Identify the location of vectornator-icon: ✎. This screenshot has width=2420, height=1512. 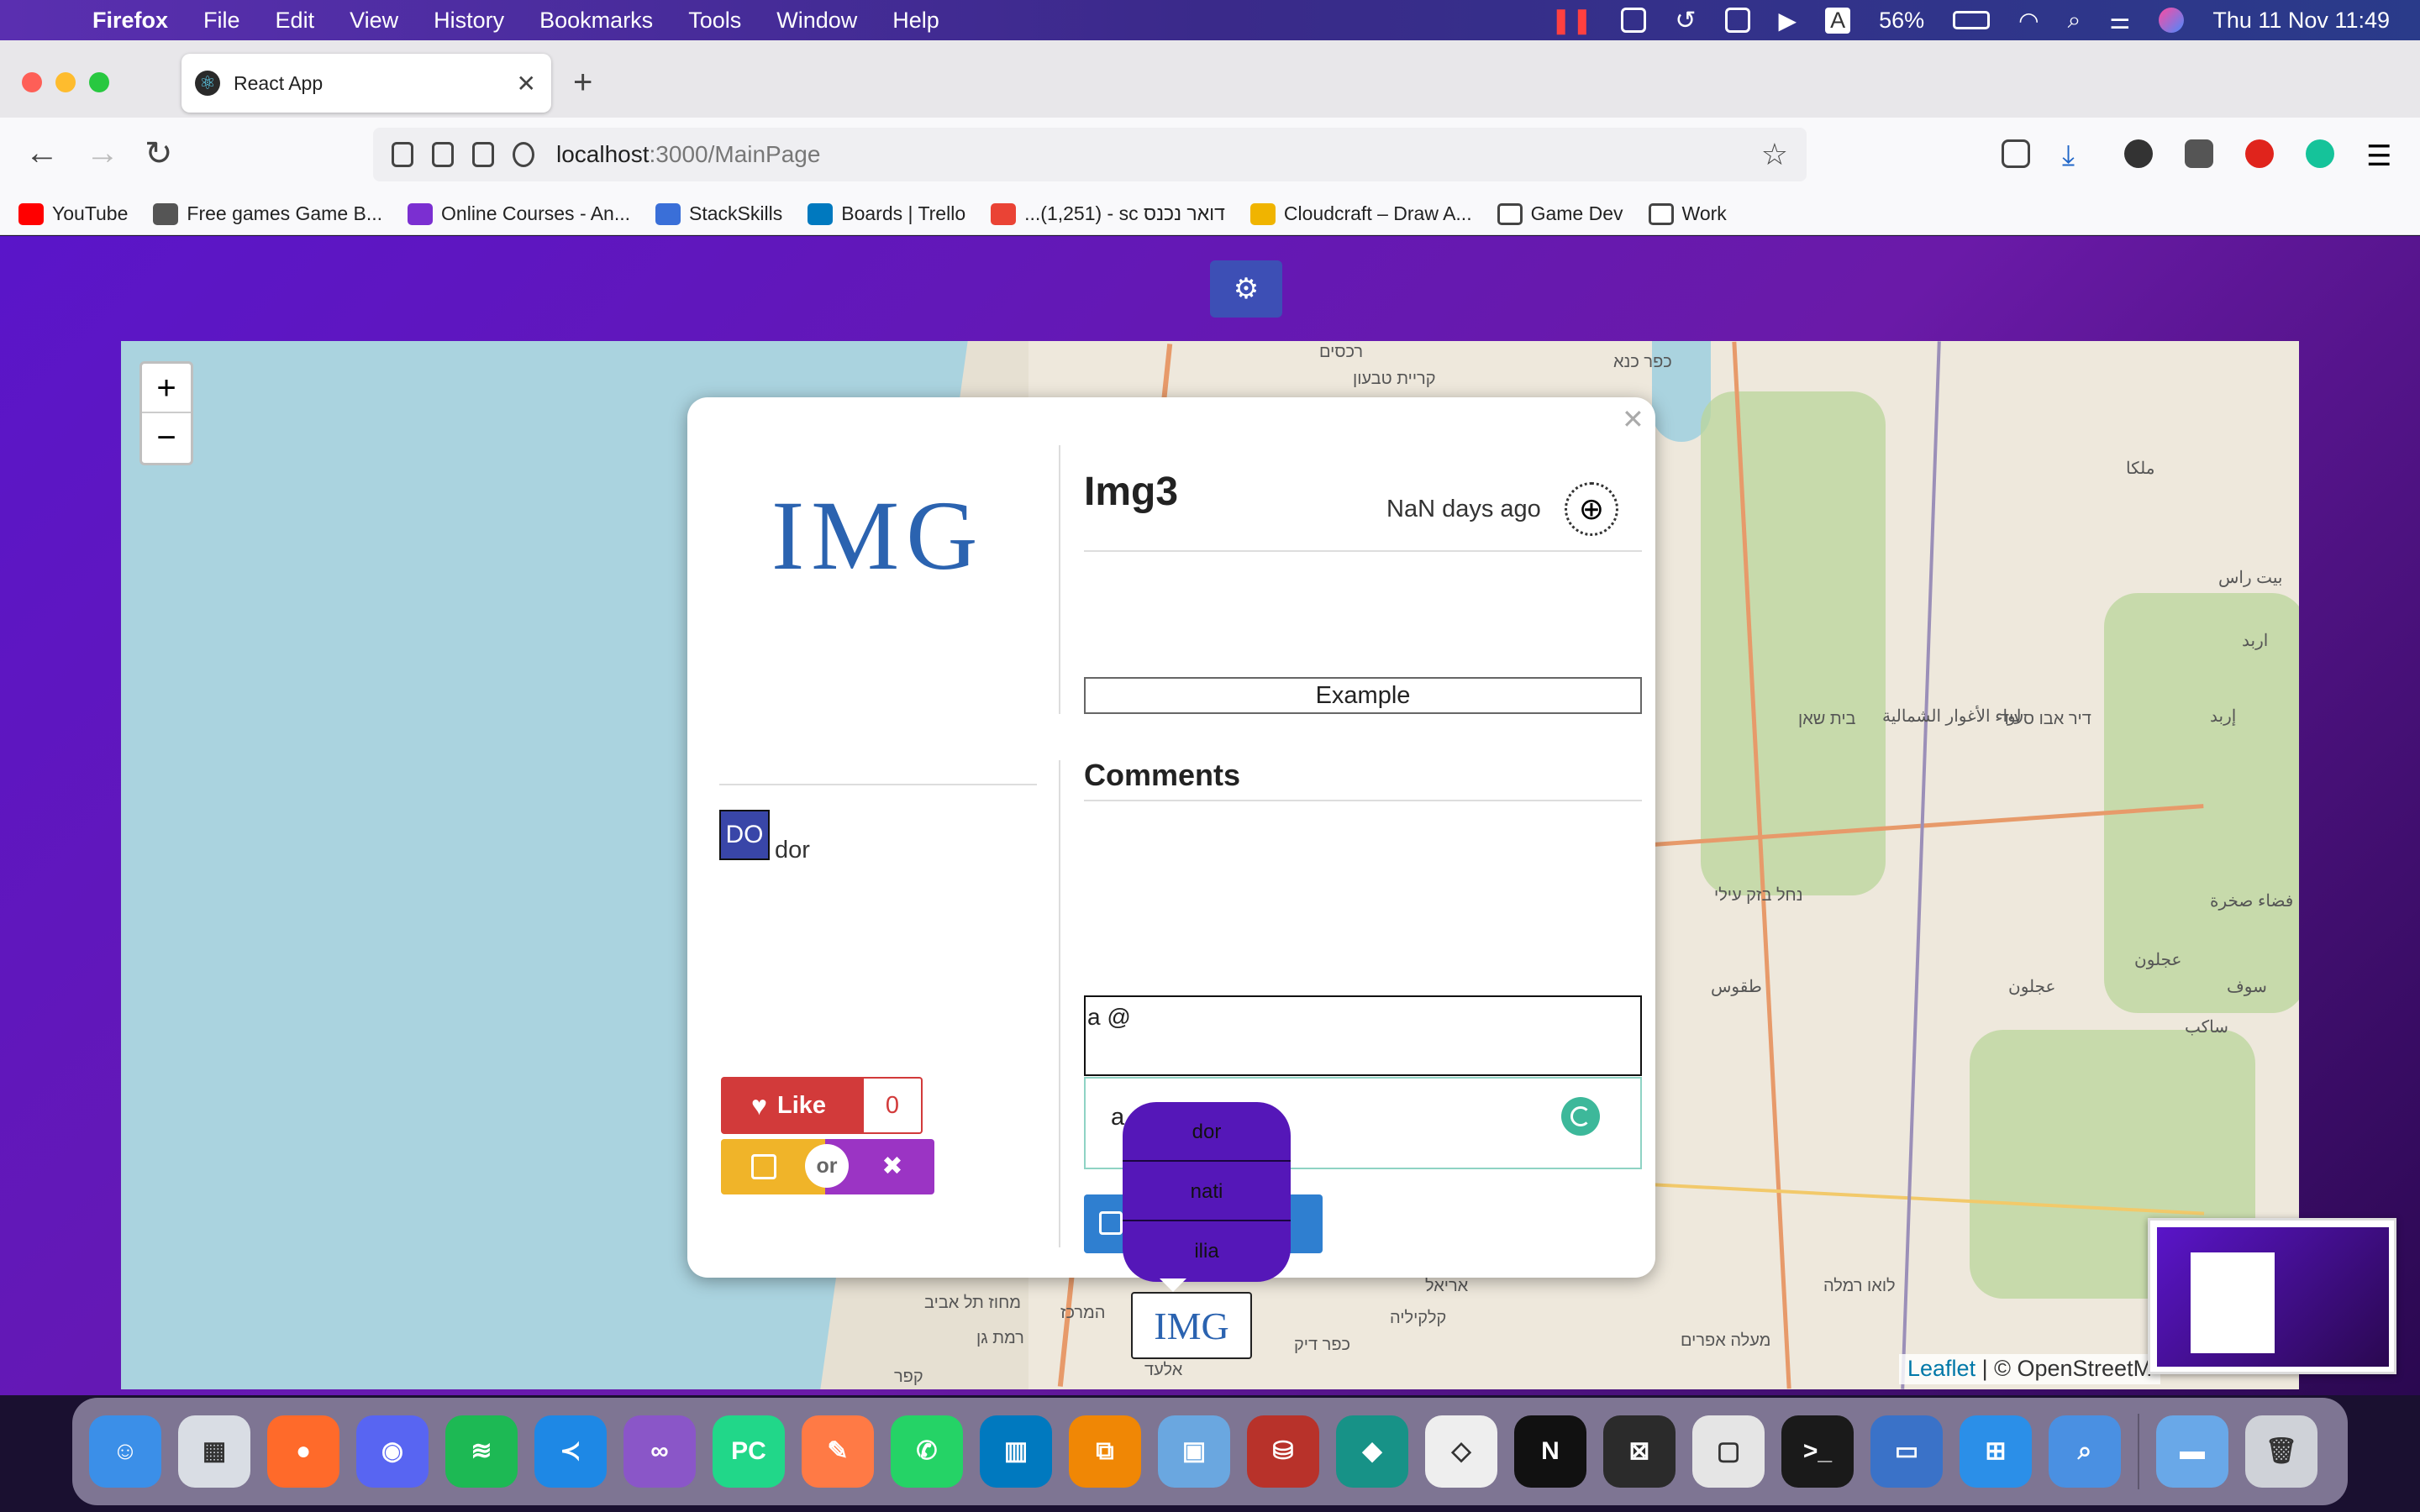
(838, 1451).